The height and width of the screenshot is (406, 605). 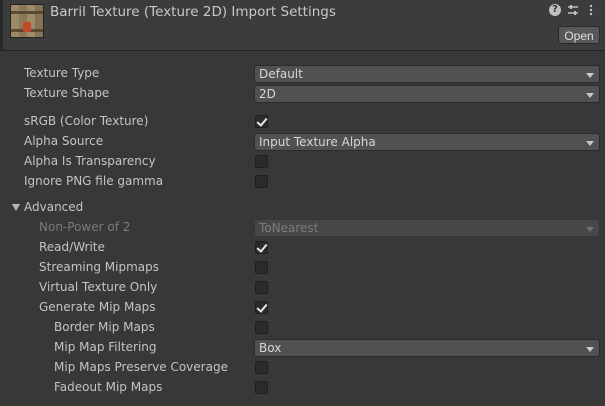 What do you see at coordinates (302, 388) in the screenshot?
I see `fadeout-mip-maps-row: Fadeout Mip Maps` at bounding box center [302, 388].